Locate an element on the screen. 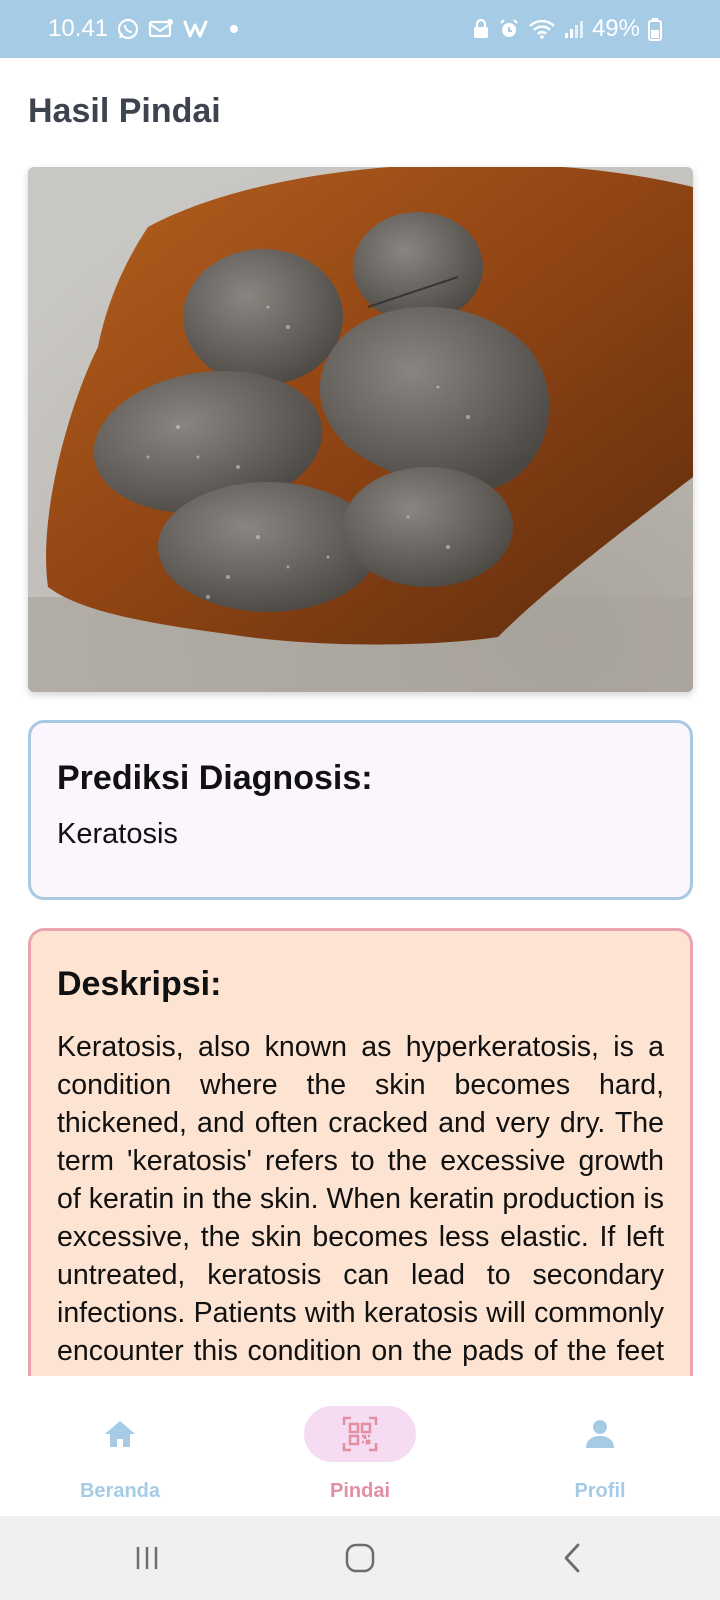 This screenshot has width=720, height=1600. recent-apps-button is located at coordinates (147, 1558).